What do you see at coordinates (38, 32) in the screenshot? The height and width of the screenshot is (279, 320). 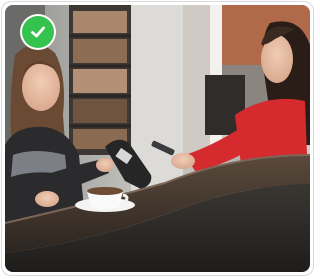 I see `check-circle-icon` at bounding box center [38, 32].